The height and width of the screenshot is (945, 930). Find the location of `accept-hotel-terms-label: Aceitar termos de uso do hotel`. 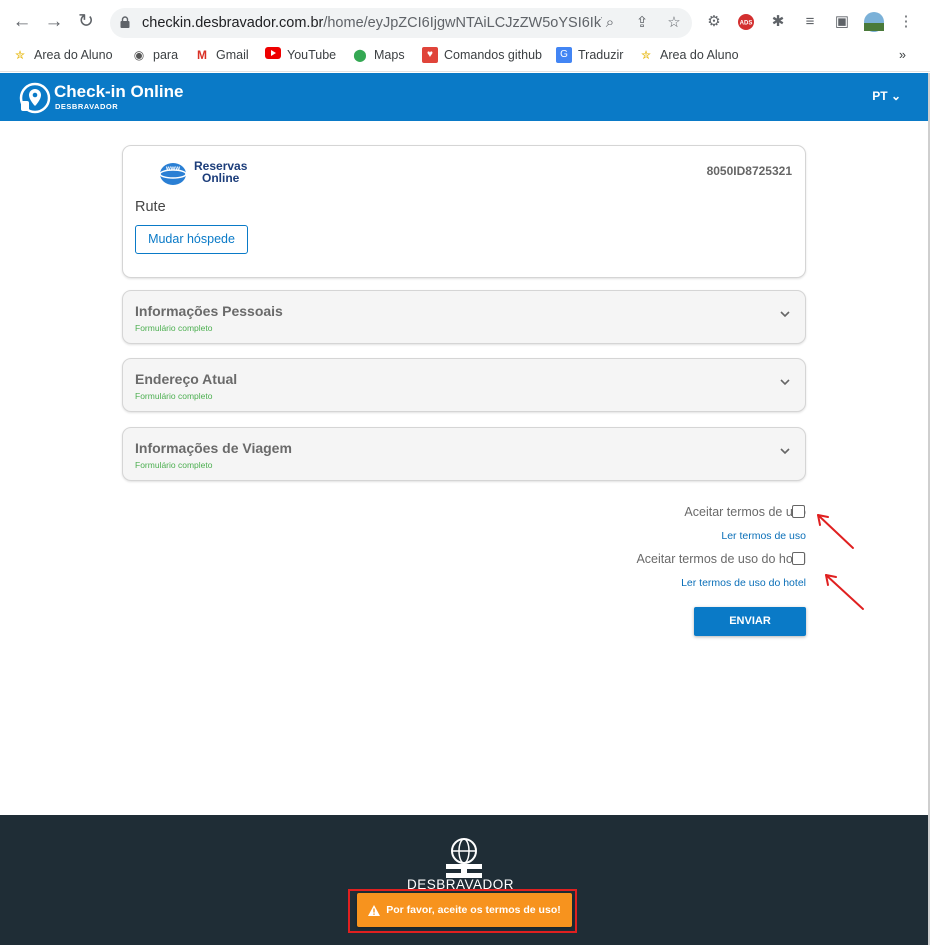

accept-hotel-terms-label: Aceitar termos de uso do hotel is located at coordinates (721, 559).